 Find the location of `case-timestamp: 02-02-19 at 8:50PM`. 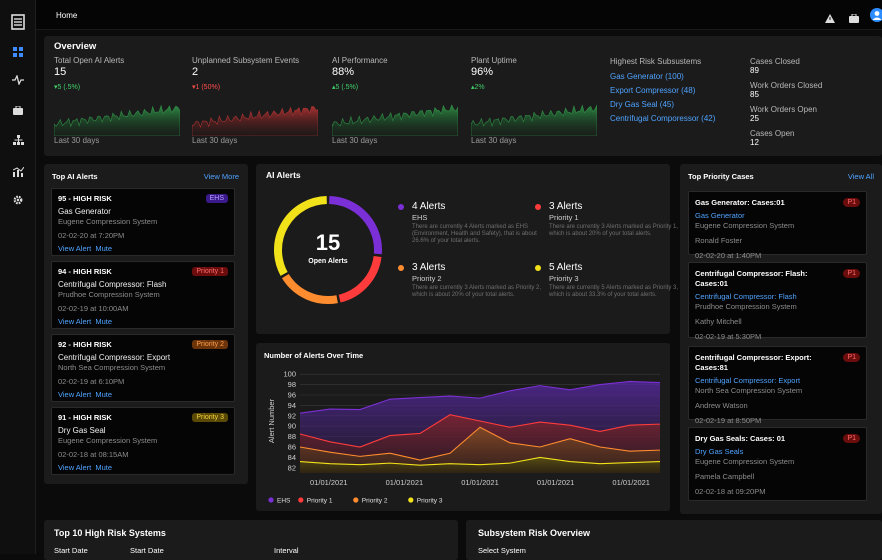

case-timestamp: 02-02-19 at 8:50PM is located at coordinates (728, 420).